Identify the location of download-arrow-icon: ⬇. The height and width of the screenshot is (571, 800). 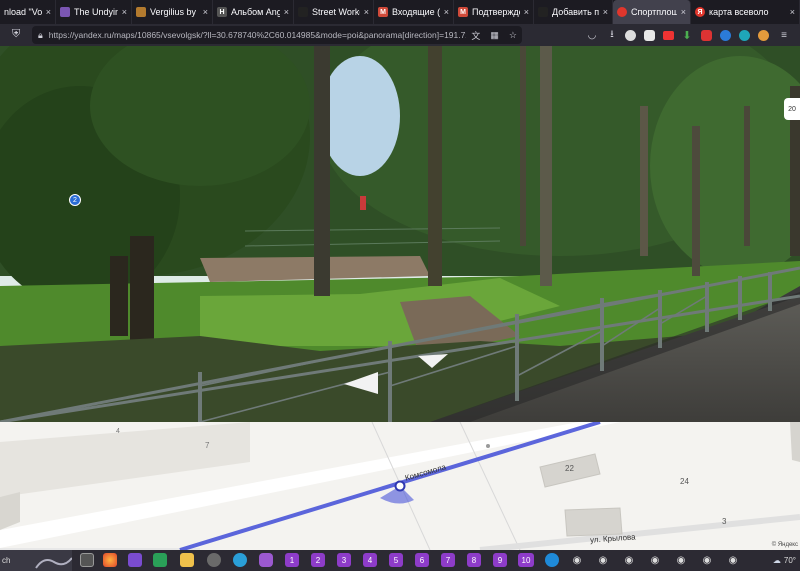
(687, 35).